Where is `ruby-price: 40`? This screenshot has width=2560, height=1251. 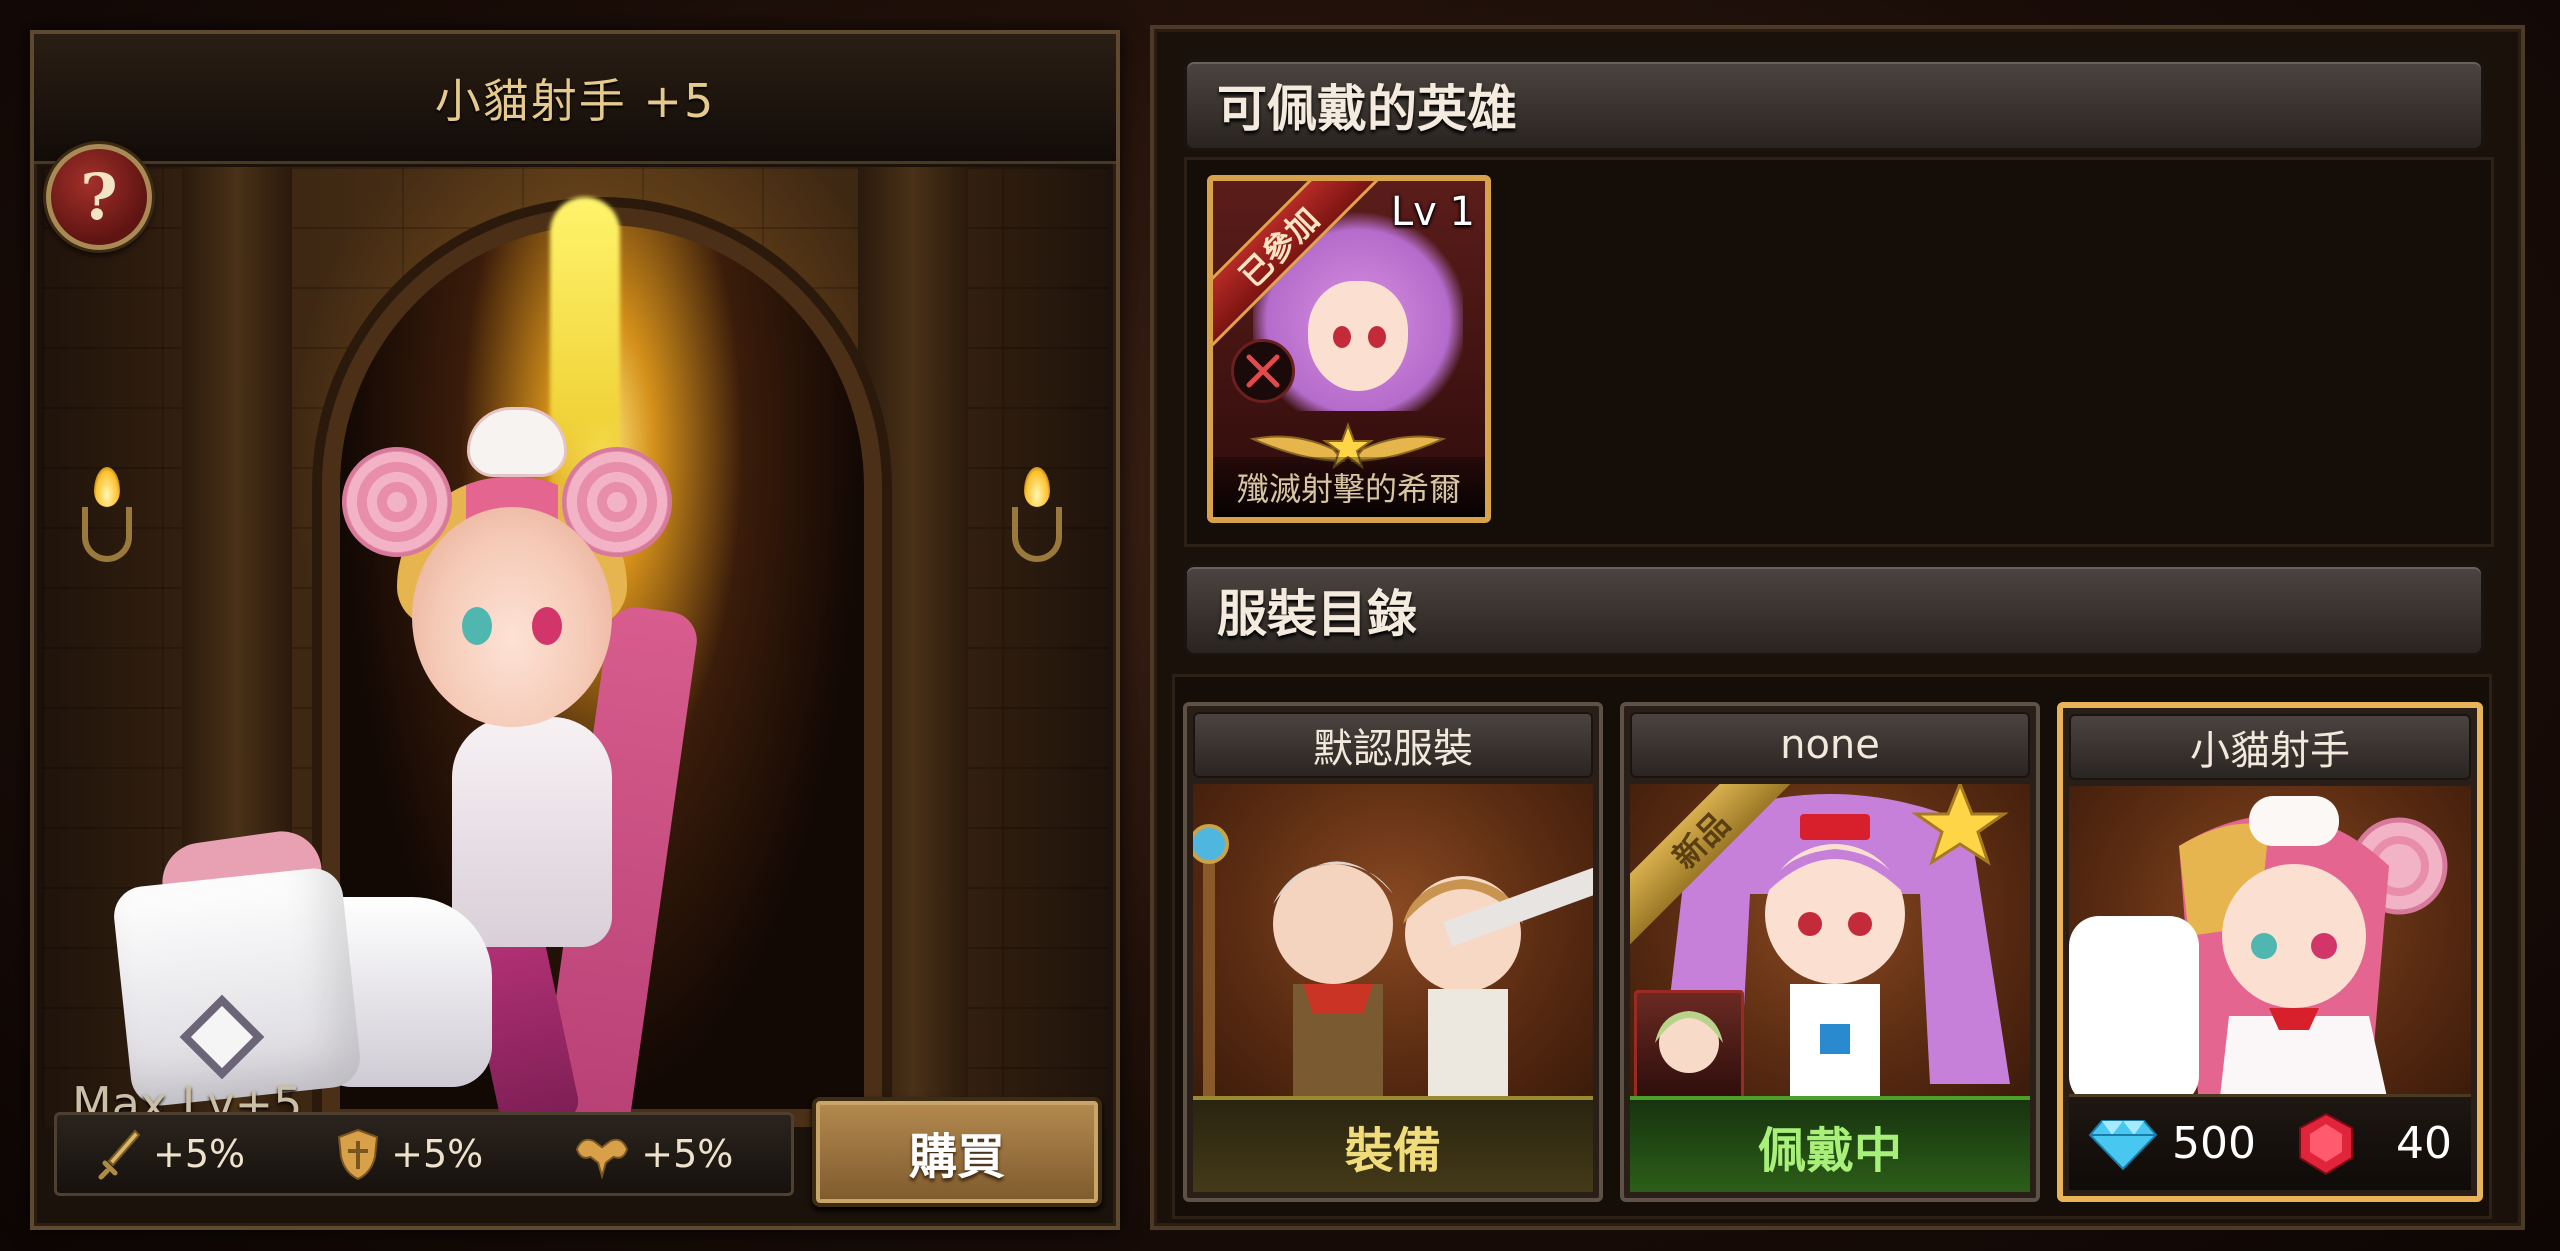
ruby-price: 40 is located at coordinates (2373, 1144).